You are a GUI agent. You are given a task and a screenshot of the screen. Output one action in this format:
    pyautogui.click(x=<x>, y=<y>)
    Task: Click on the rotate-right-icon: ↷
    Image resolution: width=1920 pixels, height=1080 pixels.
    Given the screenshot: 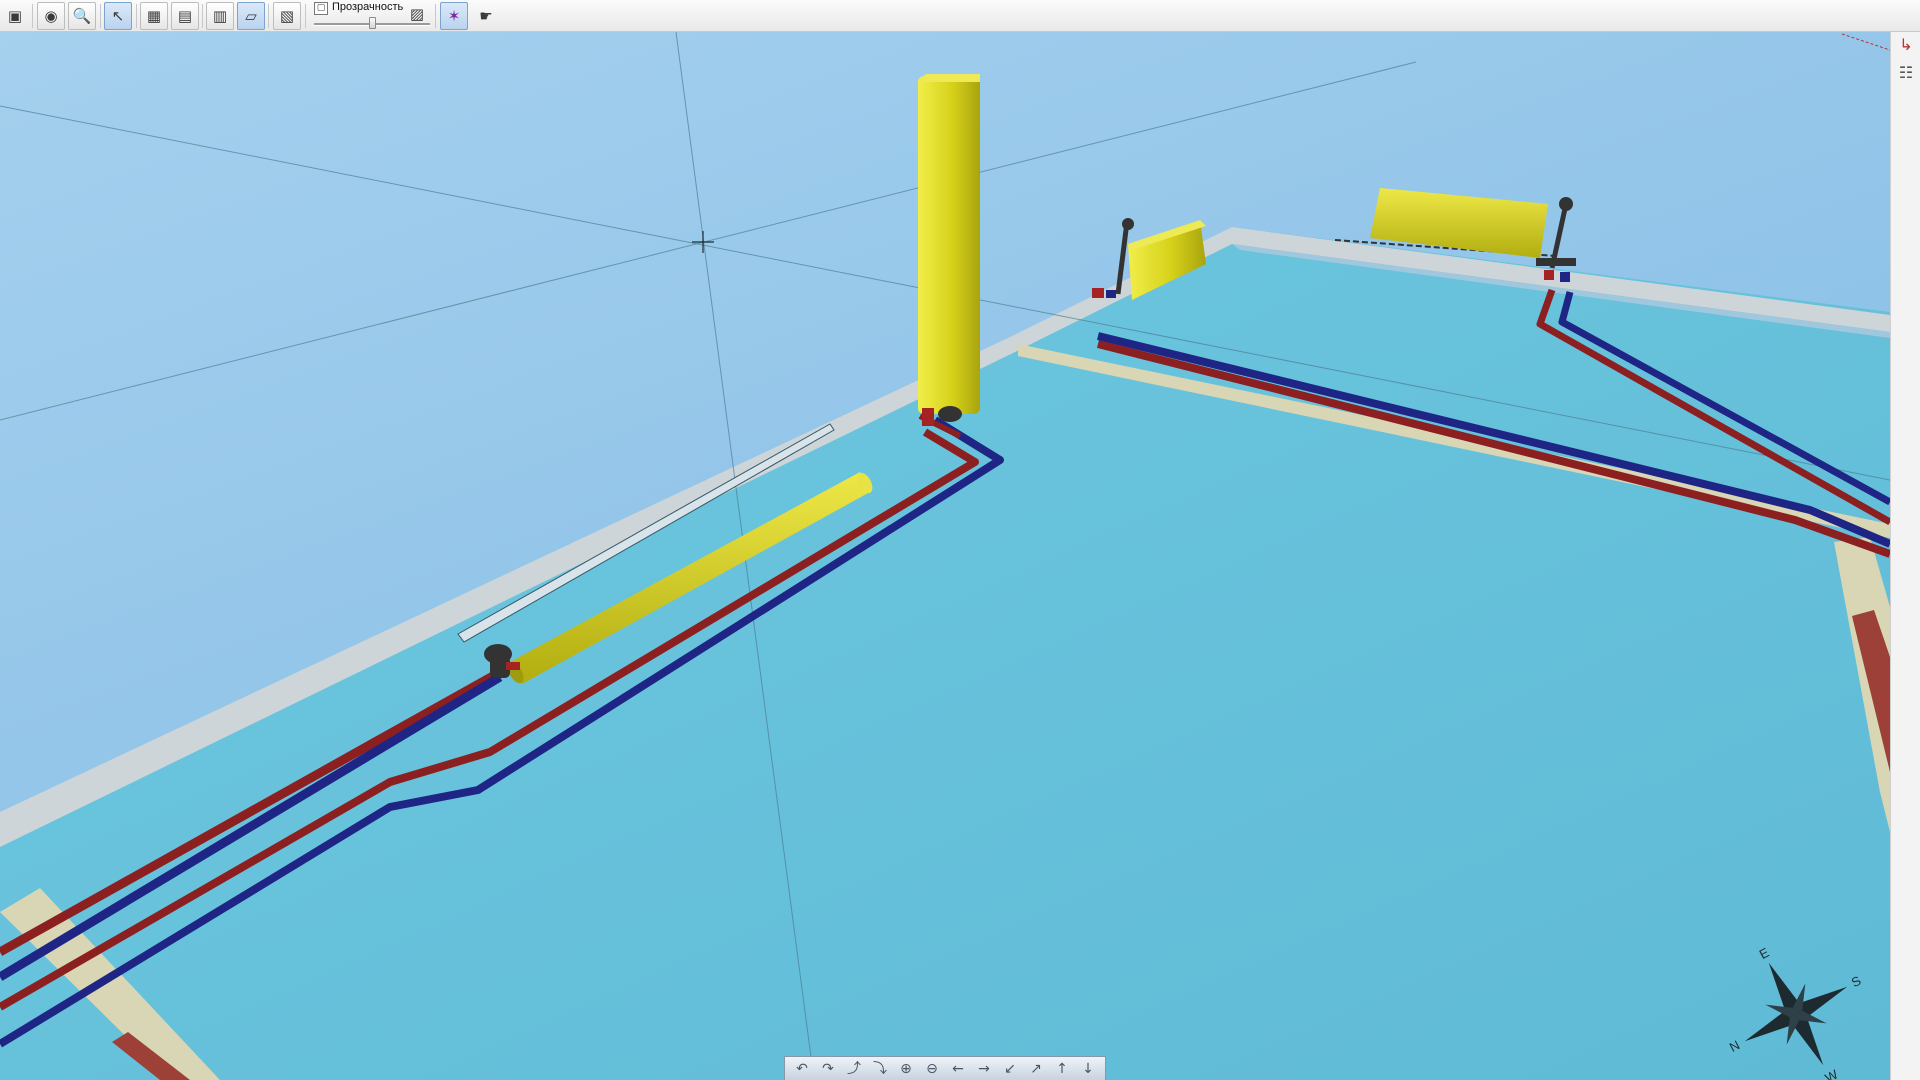 What is the action you would take?
    pyautogui.click(x=828, y=1069)
    